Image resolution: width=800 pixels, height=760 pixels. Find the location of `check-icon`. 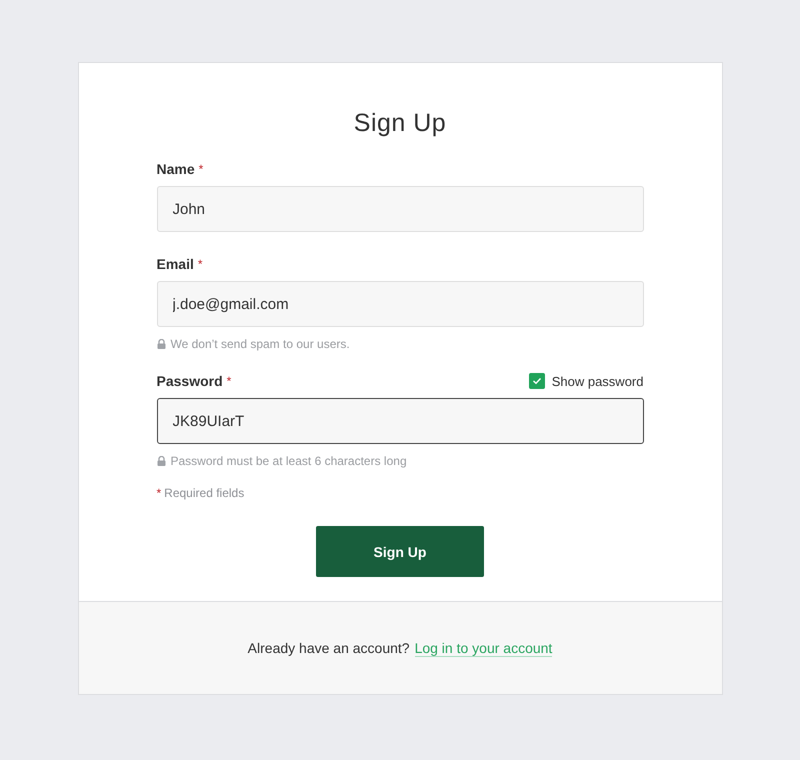

check-icon is located at coordinates (537, 381).